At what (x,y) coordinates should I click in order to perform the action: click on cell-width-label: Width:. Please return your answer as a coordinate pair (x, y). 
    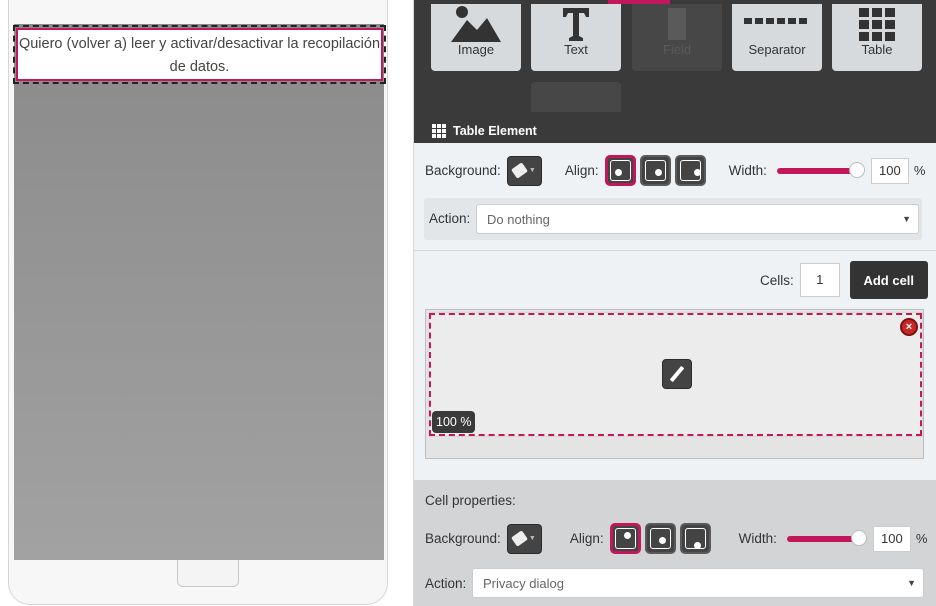
    Looking at the image, I should click on (757, 538).